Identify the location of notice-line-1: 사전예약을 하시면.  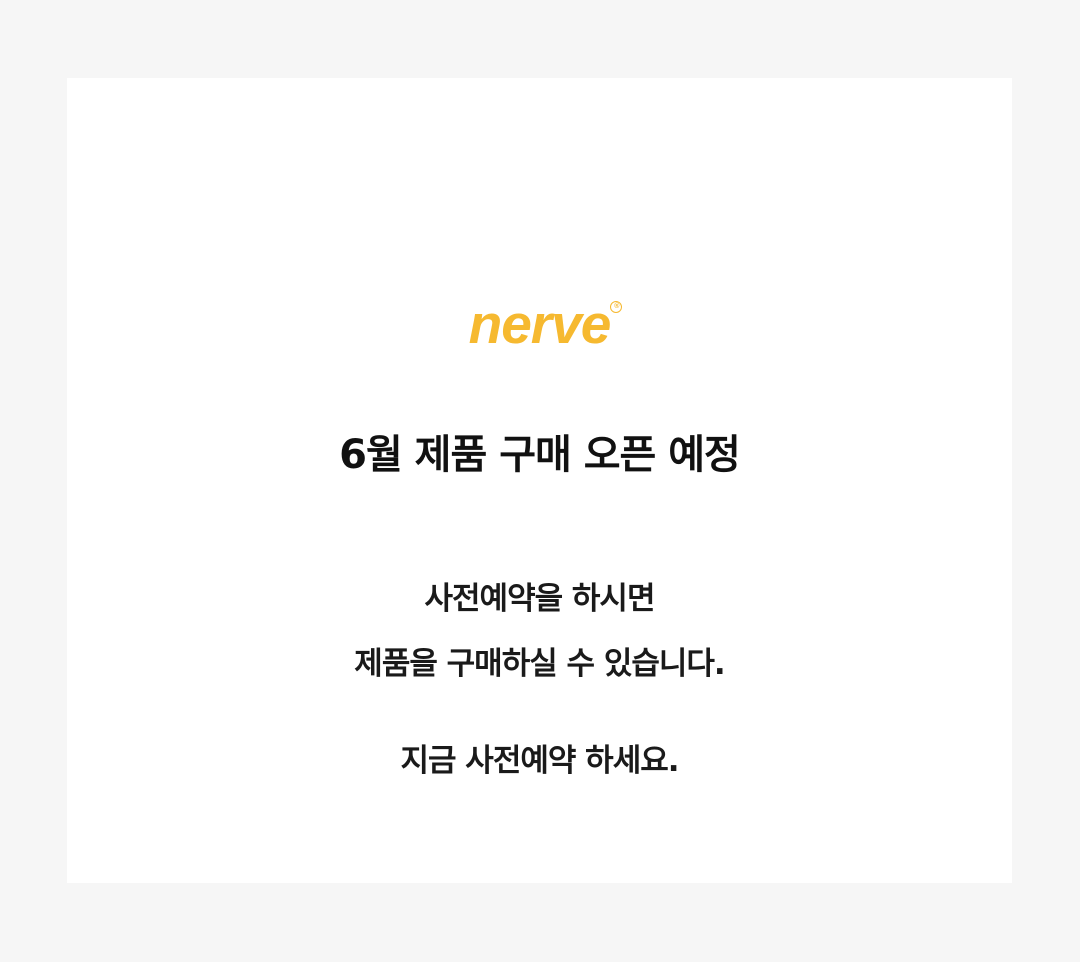
(540, 599).